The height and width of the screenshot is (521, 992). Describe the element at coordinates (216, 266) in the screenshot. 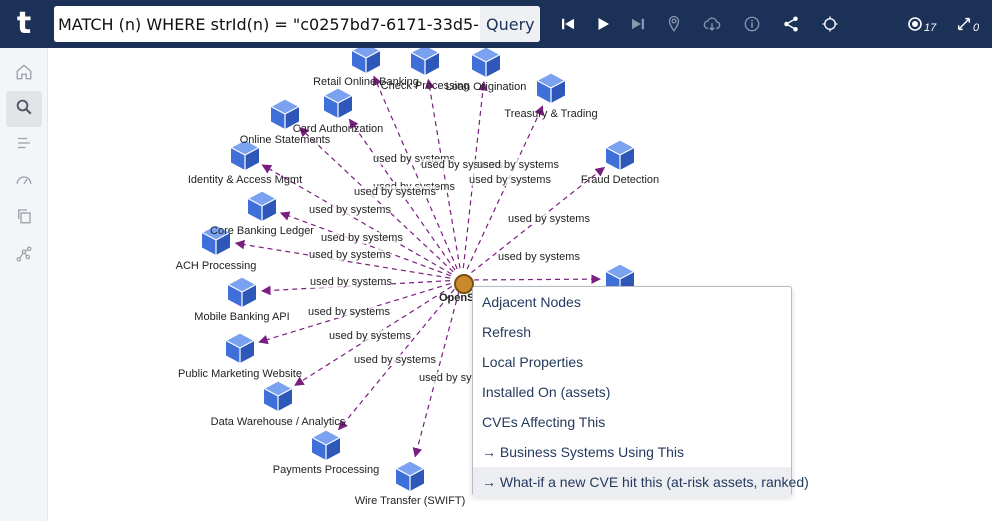

I see `node-label: ACH Processing` at that location.